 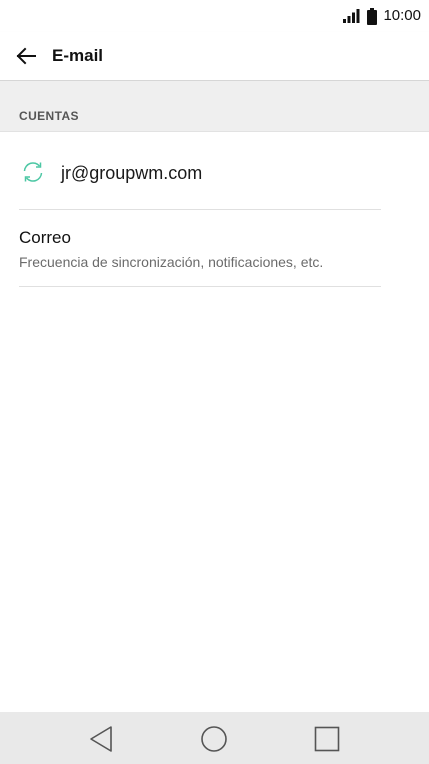 What do you see at coordinates (78, 55) in the screenshot?
I see `page-title: E-mail` at bounding box center [78, 55].